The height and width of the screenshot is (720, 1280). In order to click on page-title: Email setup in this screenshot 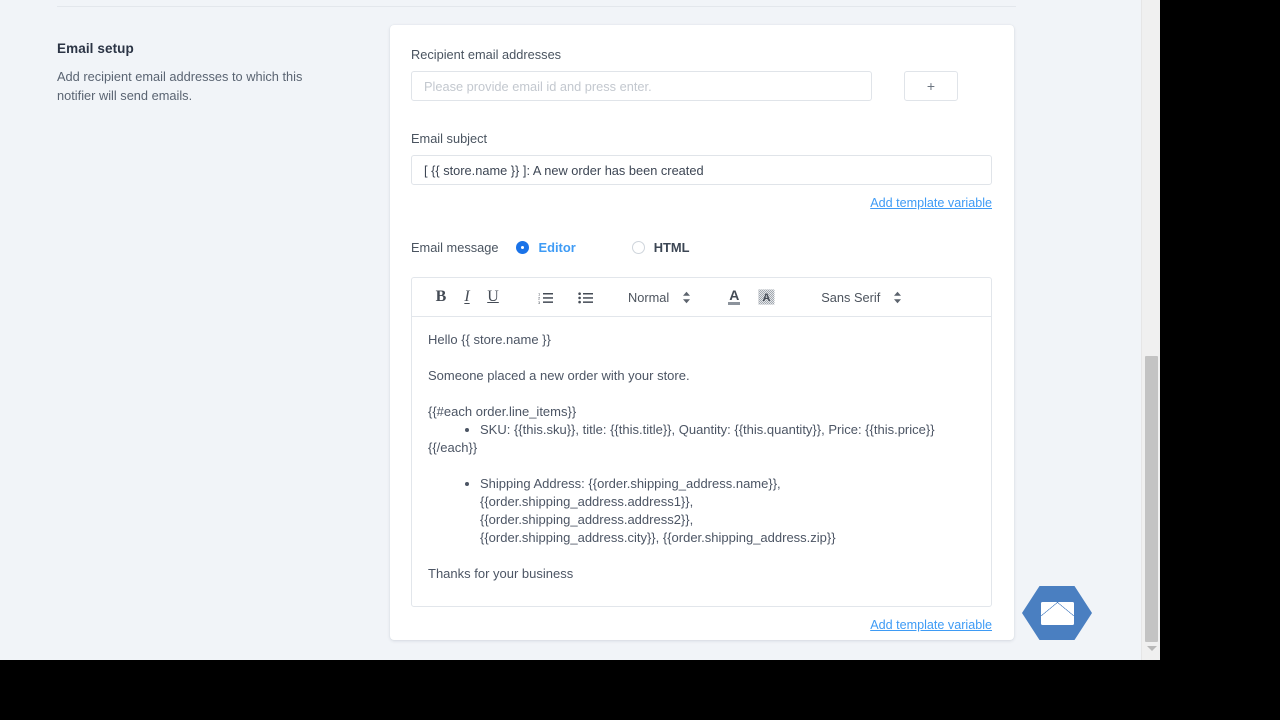, I will do `click(95, 48)`.